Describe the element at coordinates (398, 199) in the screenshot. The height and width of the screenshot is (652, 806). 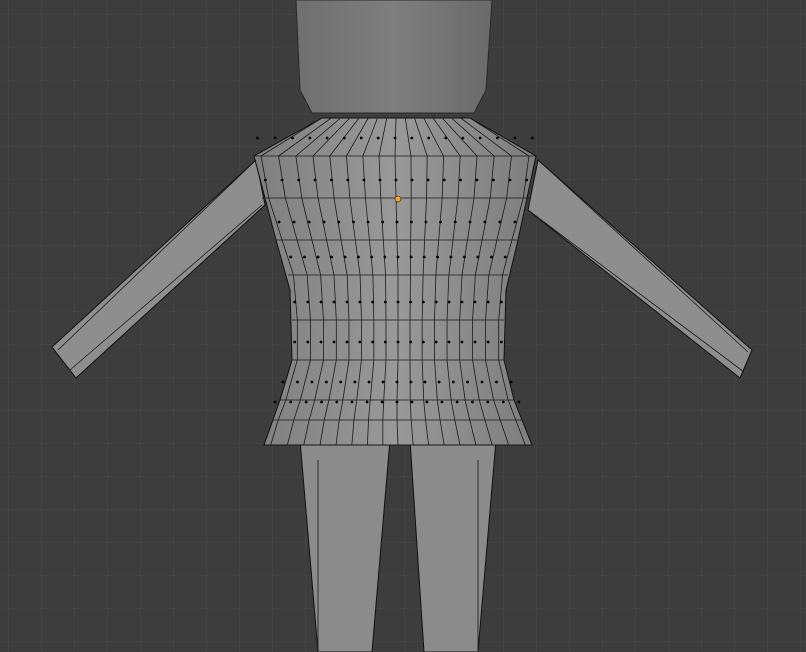
I see `object-origin` at that location.